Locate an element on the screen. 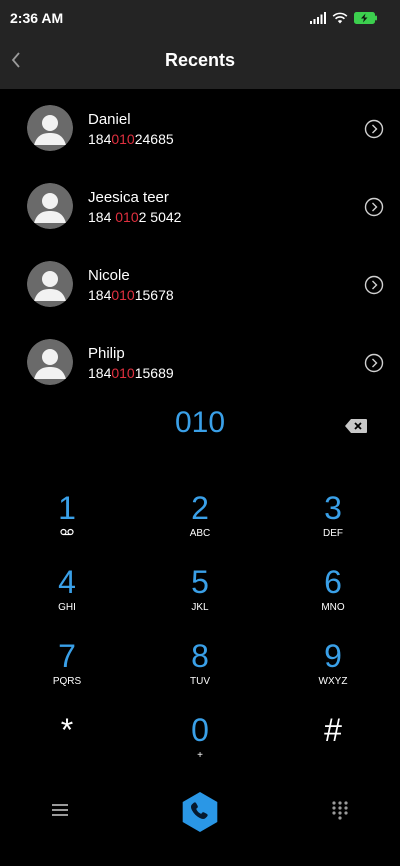  key-digit: 8 is located at coordinates (200, 656).